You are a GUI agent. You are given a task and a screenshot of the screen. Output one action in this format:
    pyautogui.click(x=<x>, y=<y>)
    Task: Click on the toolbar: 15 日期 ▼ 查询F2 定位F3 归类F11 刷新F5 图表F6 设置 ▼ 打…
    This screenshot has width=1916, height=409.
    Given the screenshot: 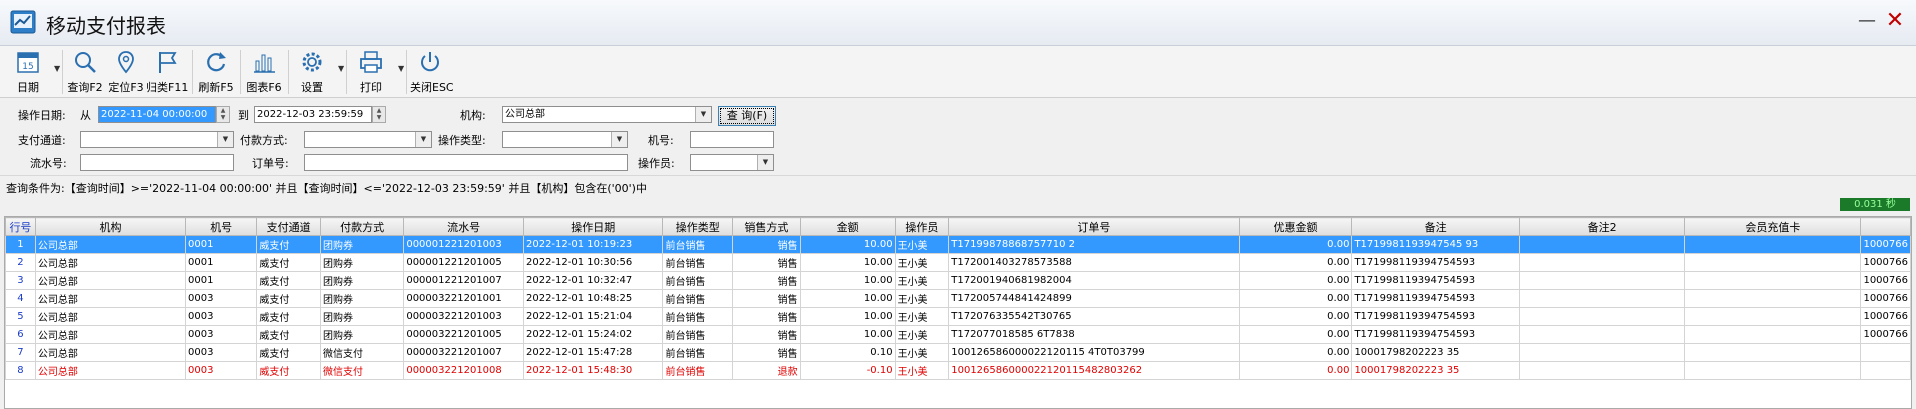 What is the action you would take?
    pyautogui.click(x=958, y=72)
    